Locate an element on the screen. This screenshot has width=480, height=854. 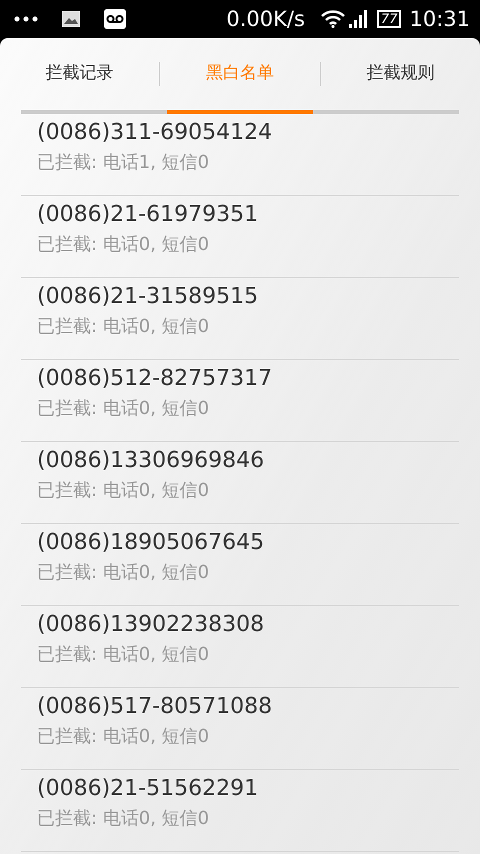
phone-number: (0086)512-82757317 is located at coordinates (248, 379).